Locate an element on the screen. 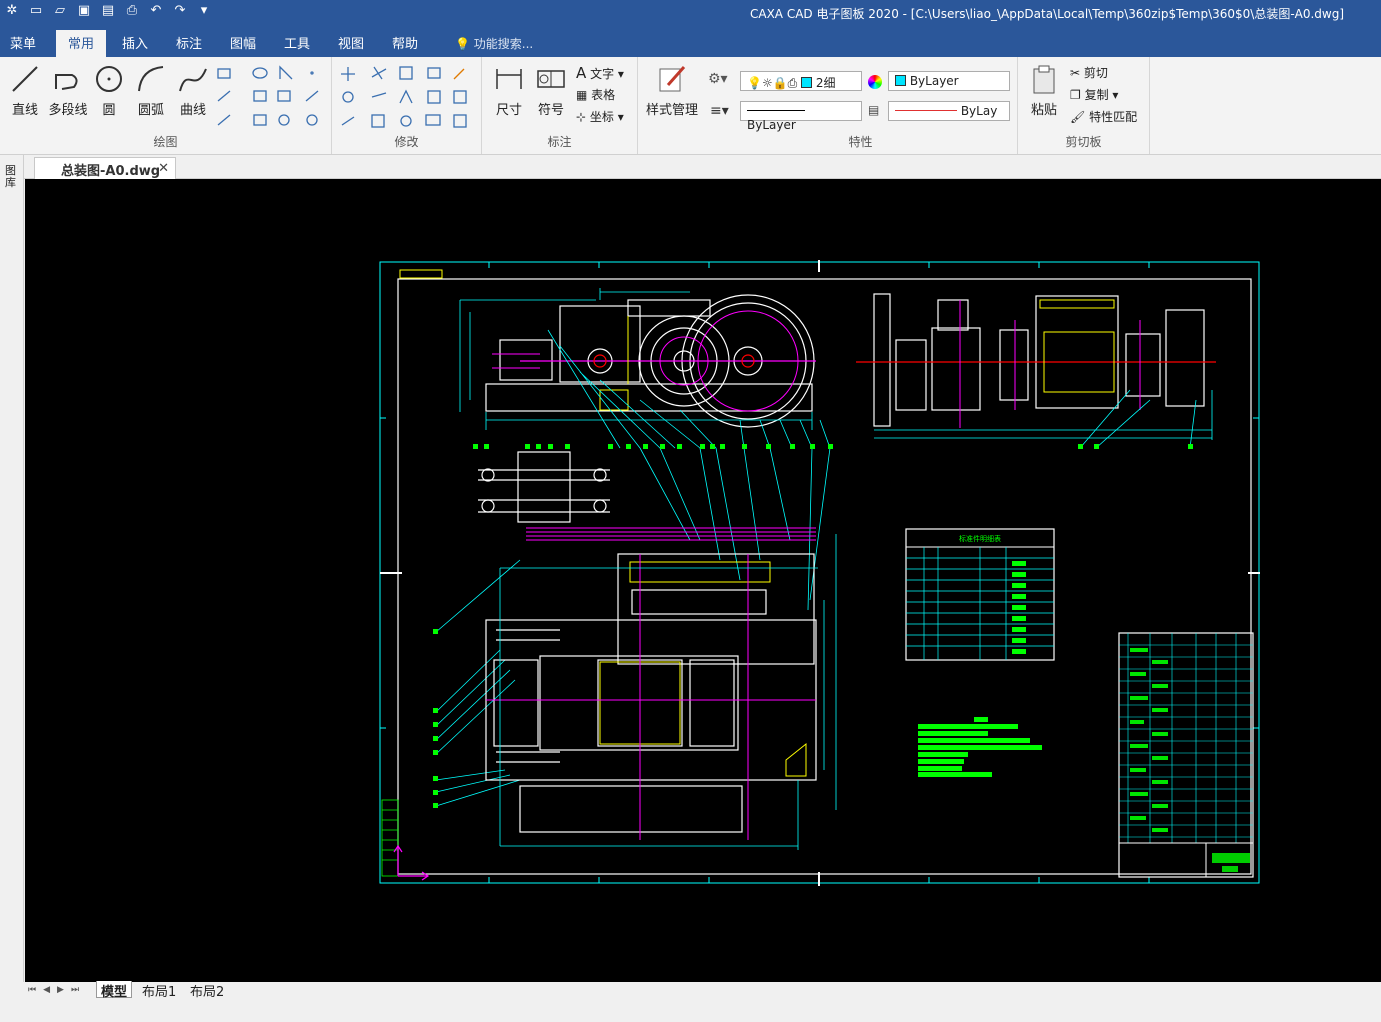  customize-icon: ▾ is located at coordinates (204, 11).